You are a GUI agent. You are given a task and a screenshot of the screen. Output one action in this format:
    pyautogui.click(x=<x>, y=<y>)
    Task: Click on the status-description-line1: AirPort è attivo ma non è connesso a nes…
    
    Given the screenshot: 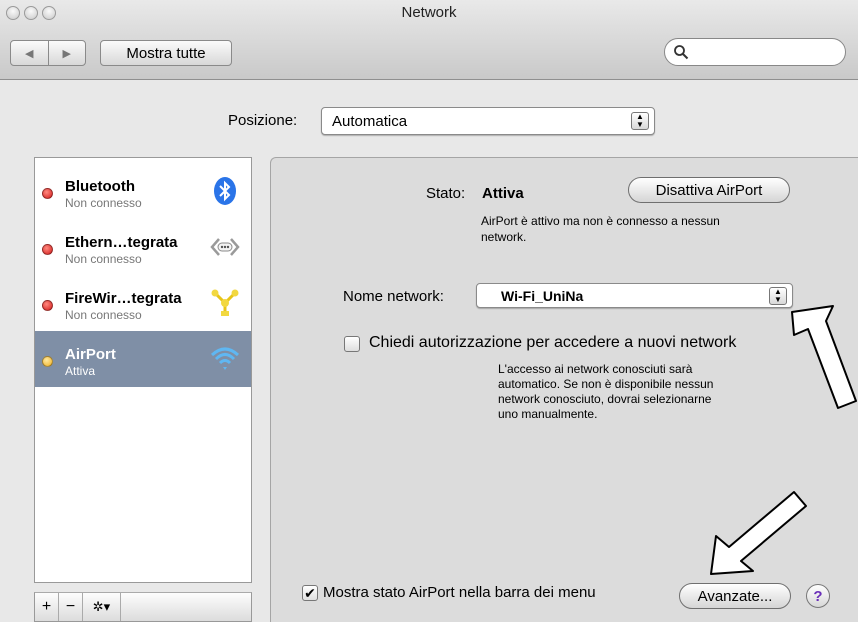 What is the action you would take?
    pyautogui.click(x=600, y=221)
    